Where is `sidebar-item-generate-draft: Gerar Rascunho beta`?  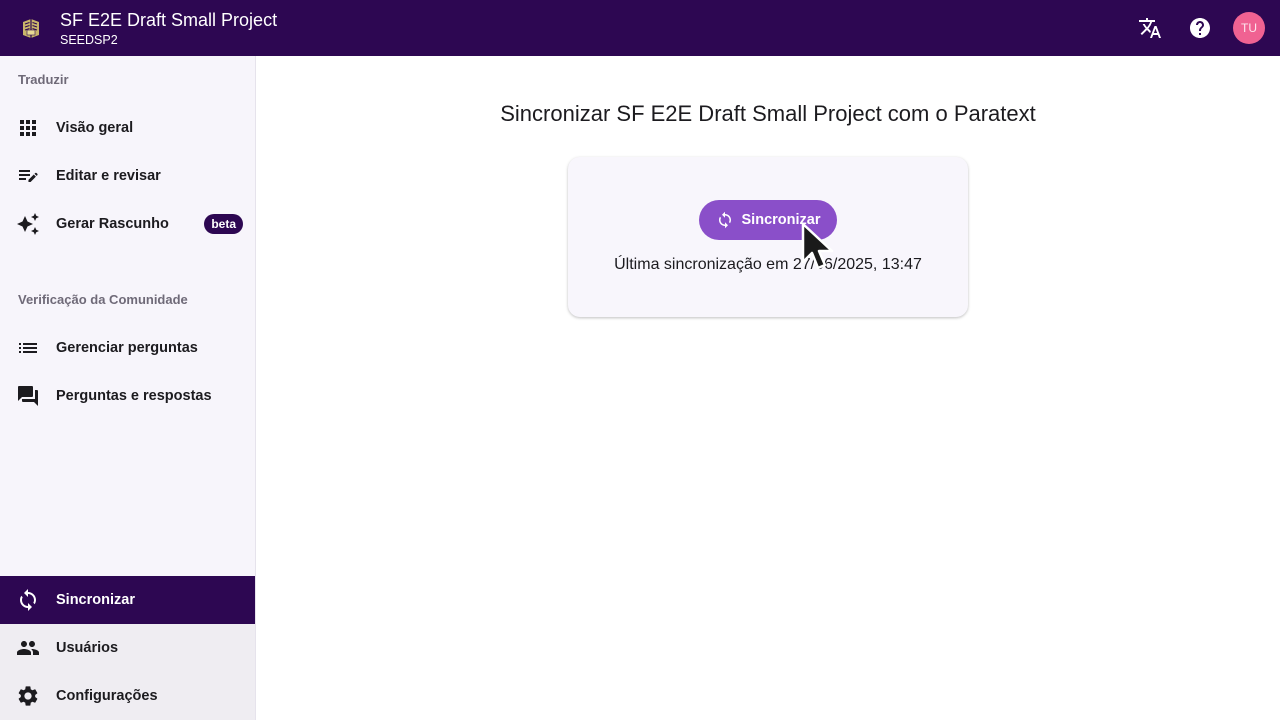
sidebar-item-generate-draft: Gerar Rascunho beta is located at coordinates (127, 224).